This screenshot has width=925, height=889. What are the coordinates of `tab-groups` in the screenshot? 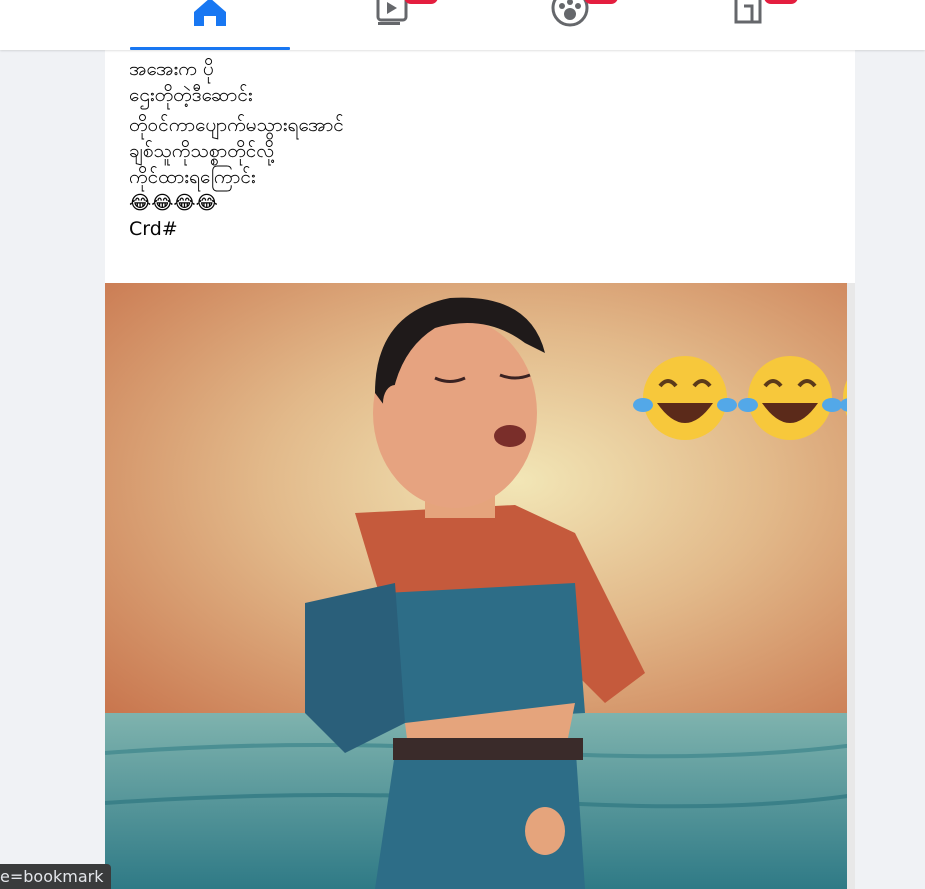 It's located at (570, 25).